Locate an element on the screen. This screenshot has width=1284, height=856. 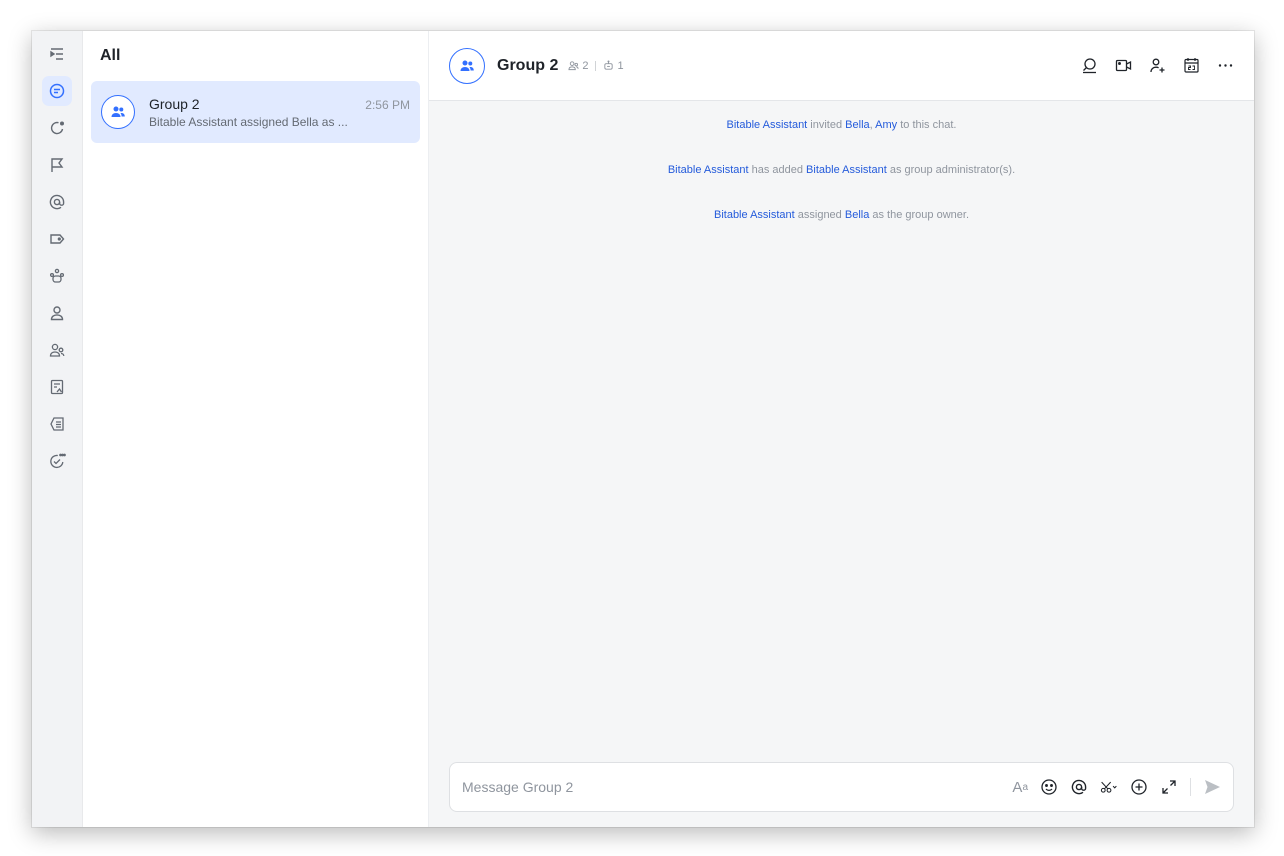
conversation-header: Group 2 2 1 is located at coordinates (841, 66).